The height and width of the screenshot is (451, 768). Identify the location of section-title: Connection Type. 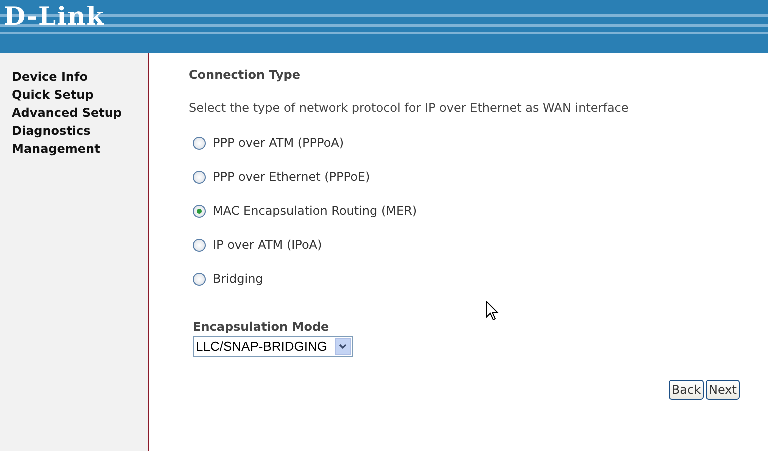
(245, 75).